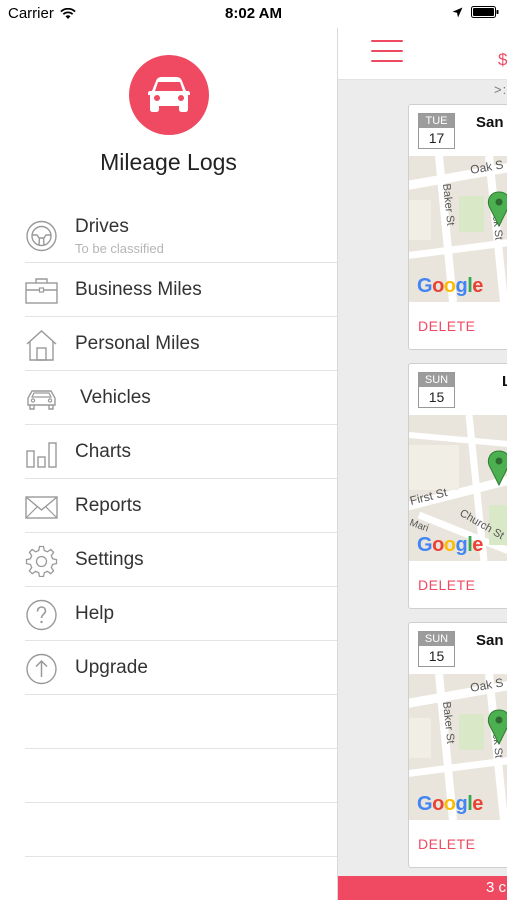  What do you see at coordinates (41, 455) in the screenshot?
I see `bar-chart-icon` at bounding box center [41, 455].